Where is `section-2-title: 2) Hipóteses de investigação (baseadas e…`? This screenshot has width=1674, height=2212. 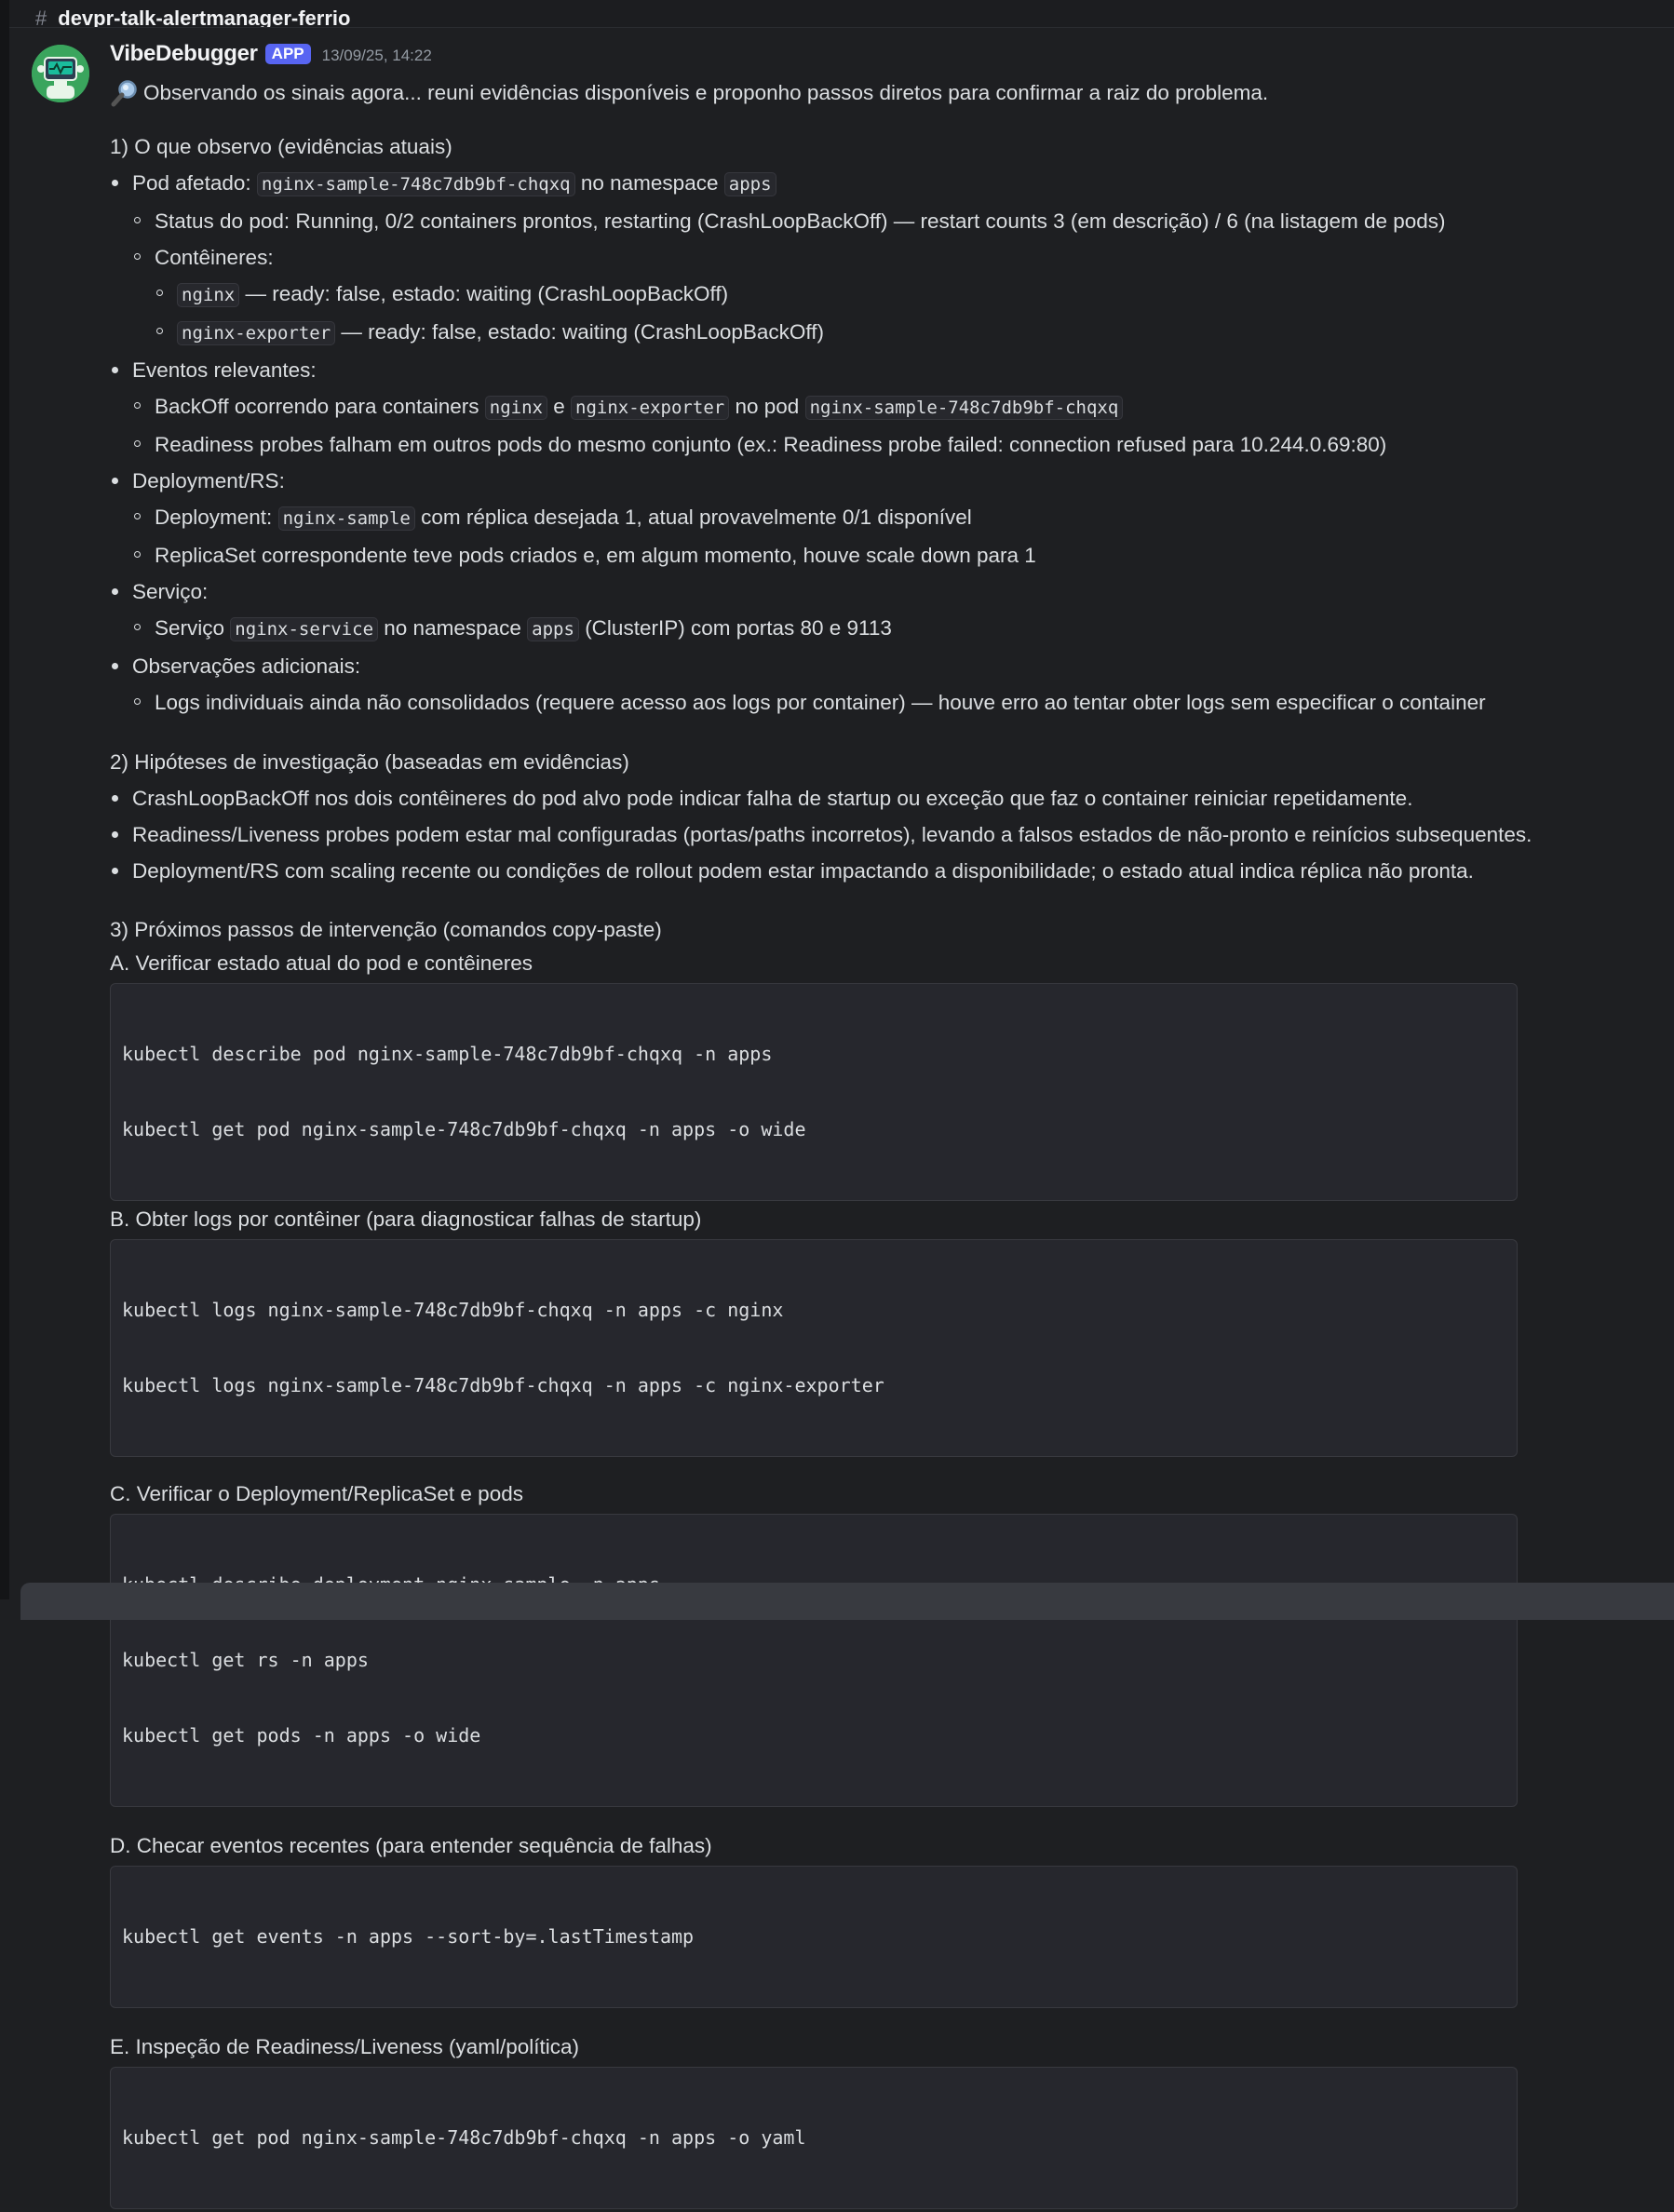 section-2-title: 2) Hipóteses de investigação (baseadas e… is located at coordinates (370, 762).